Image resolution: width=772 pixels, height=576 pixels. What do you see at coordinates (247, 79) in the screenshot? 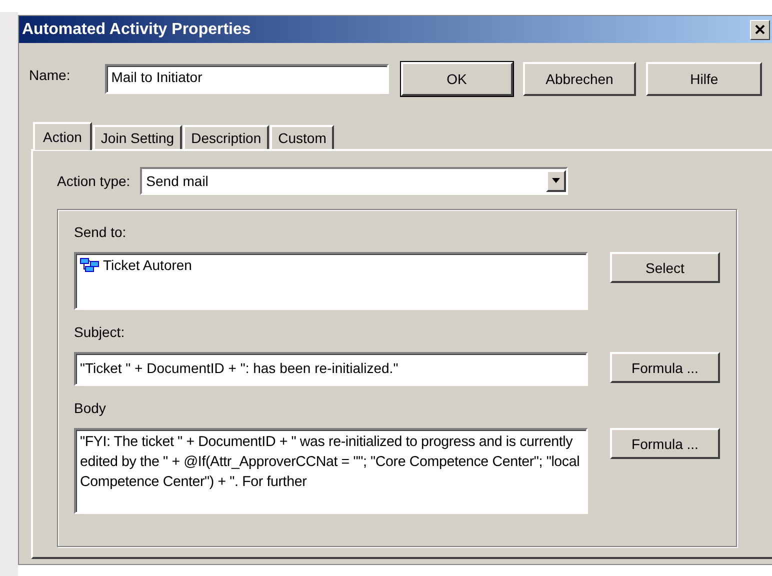
I see `name-field: Mail to Initiator` at bounding box center [247, 79].